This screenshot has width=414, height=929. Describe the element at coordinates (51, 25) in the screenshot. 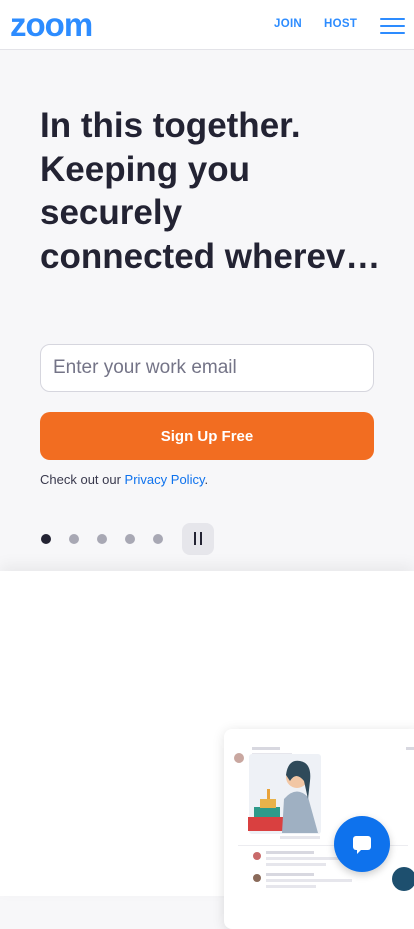

I see `svg-text: zoom` at that location.